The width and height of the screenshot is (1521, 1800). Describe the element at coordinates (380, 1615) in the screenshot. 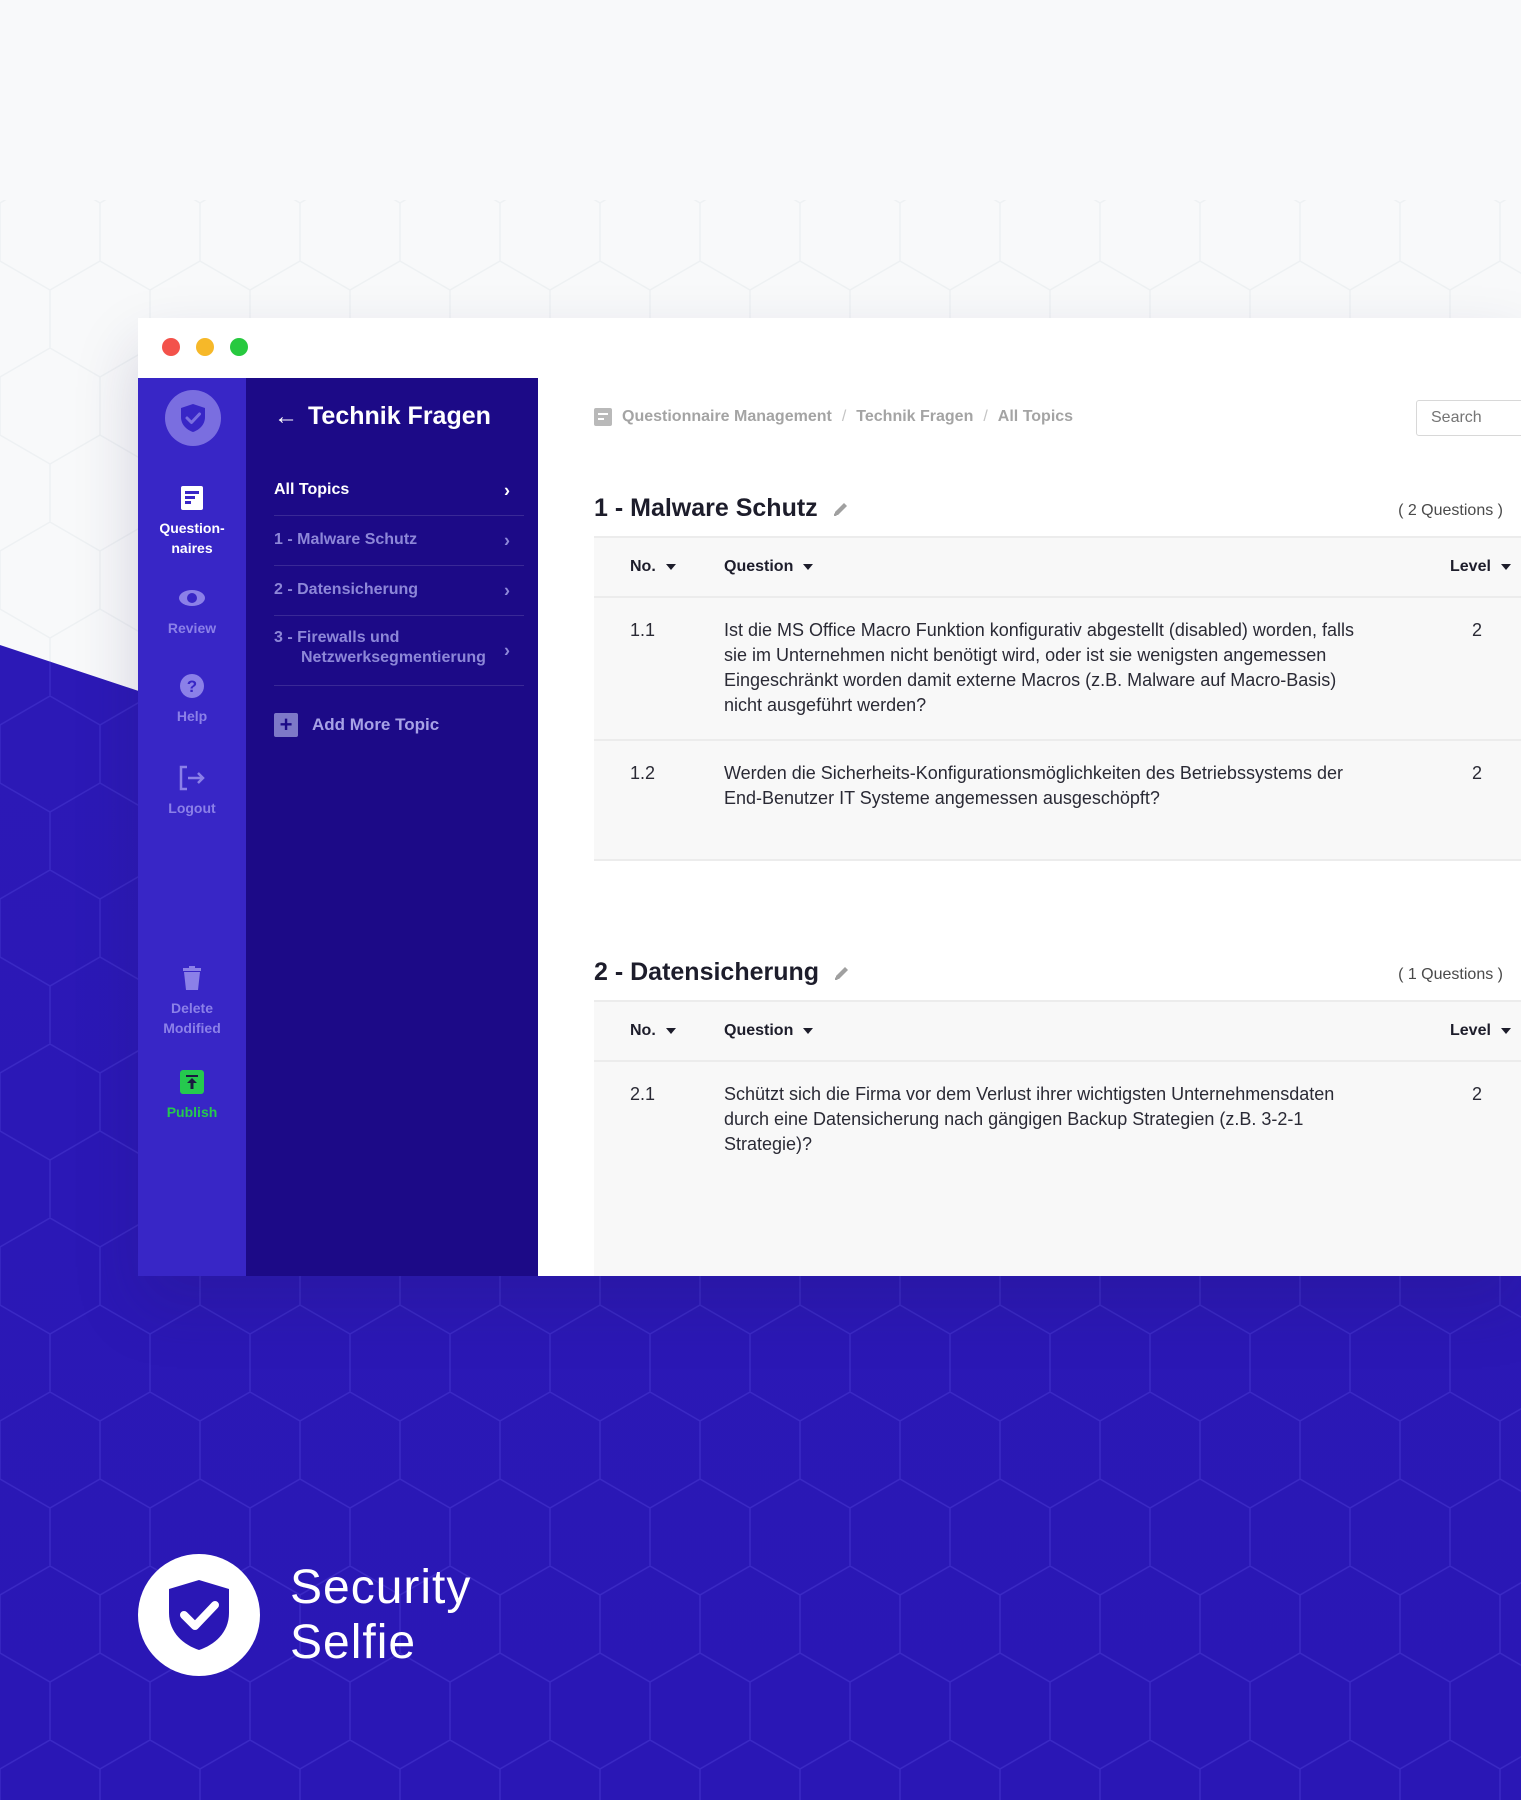

I see `brand-name: Security Selfie` at that location.